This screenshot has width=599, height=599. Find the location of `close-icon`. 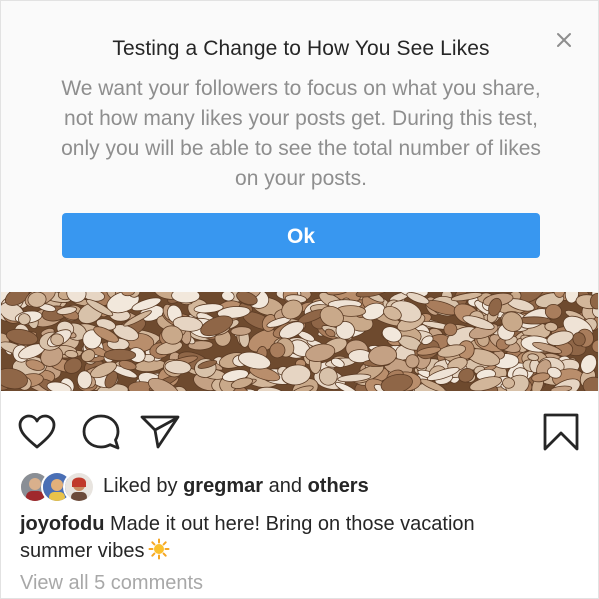

close-icon is located at coordinates (564, 40).